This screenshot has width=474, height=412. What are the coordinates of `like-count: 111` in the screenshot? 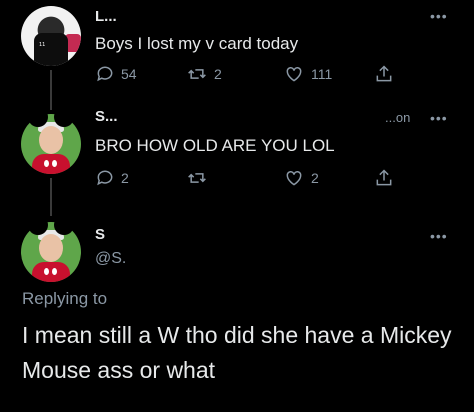 It's located at (322, 74).